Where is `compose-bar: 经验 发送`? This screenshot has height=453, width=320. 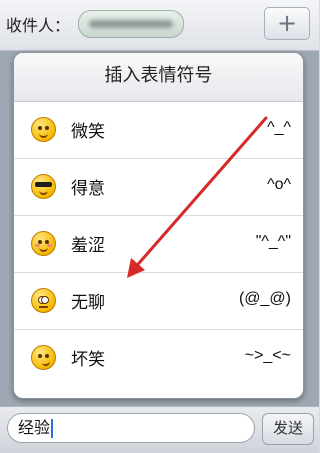
compose-bar: 经验 发送 is located at coordinates (159, 429).